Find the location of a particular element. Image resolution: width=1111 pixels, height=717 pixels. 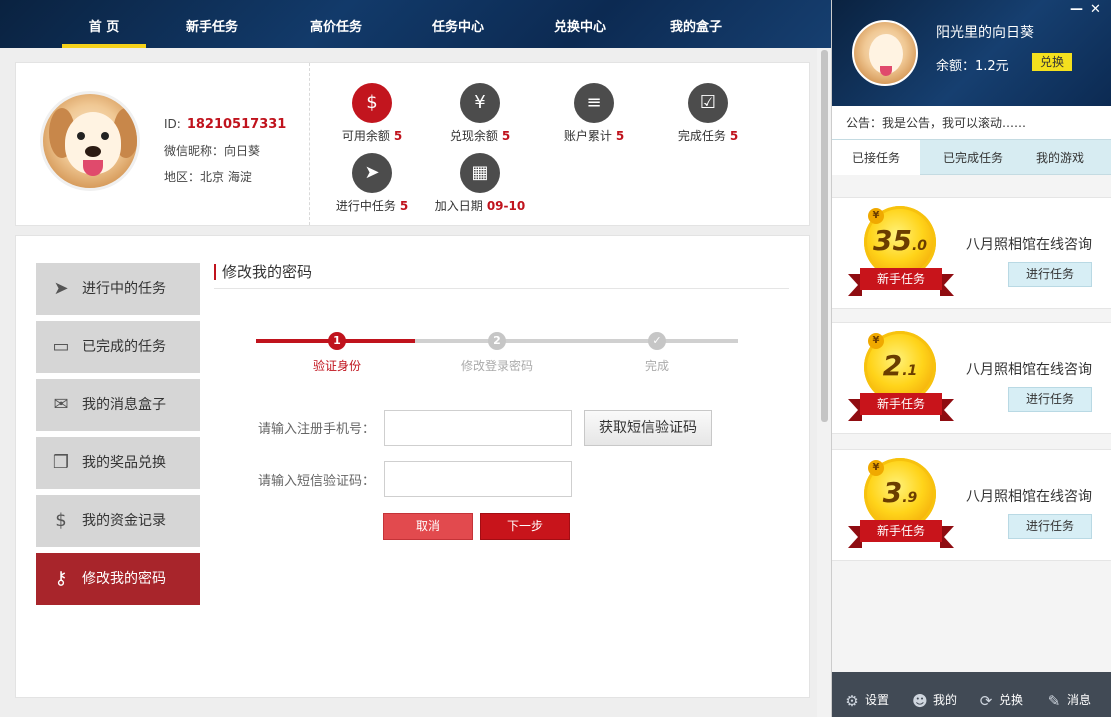

sidebar-item-completed-tasks: ▭ 已完成的任务 is located at coordinates (118, 347).